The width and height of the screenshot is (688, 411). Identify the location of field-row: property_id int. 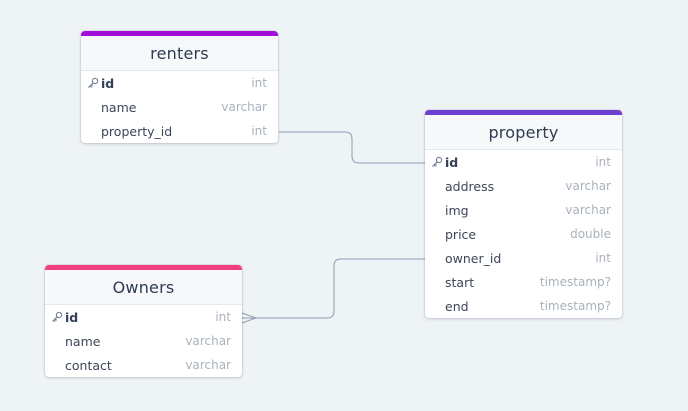
(179, 131).